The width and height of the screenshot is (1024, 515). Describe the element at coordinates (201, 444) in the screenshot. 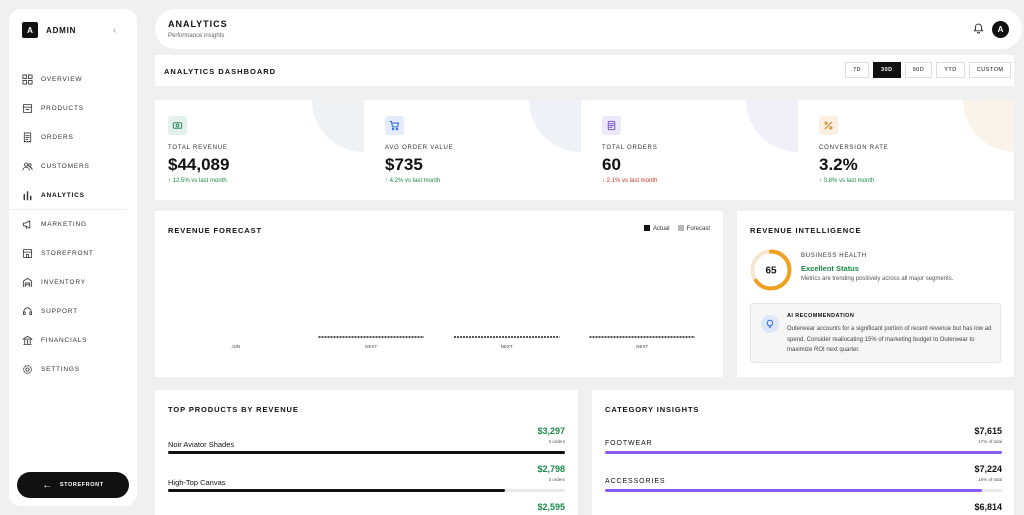

I see `row-name: Noir Aviator Shades` at that location.